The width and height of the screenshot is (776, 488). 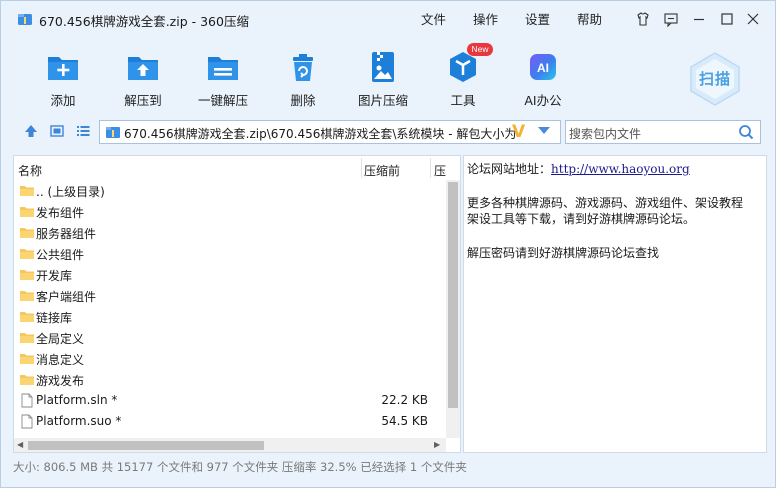 What do you see at coordinates (463, 79) in the screenshot?
I see `tools-button: 工具` at bounding box center [463, 79].